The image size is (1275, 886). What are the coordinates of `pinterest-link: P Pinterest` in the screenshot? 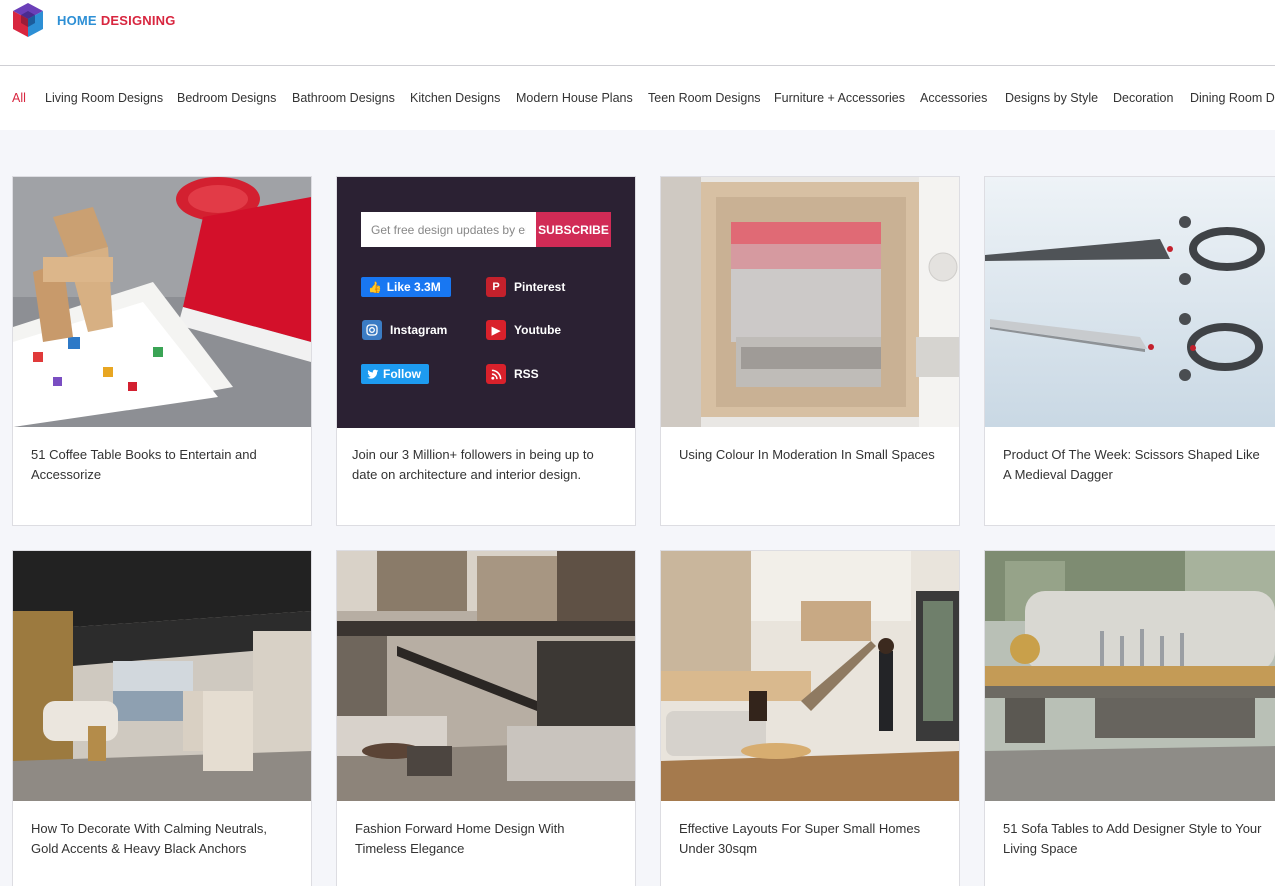 It's located at (525, 287).